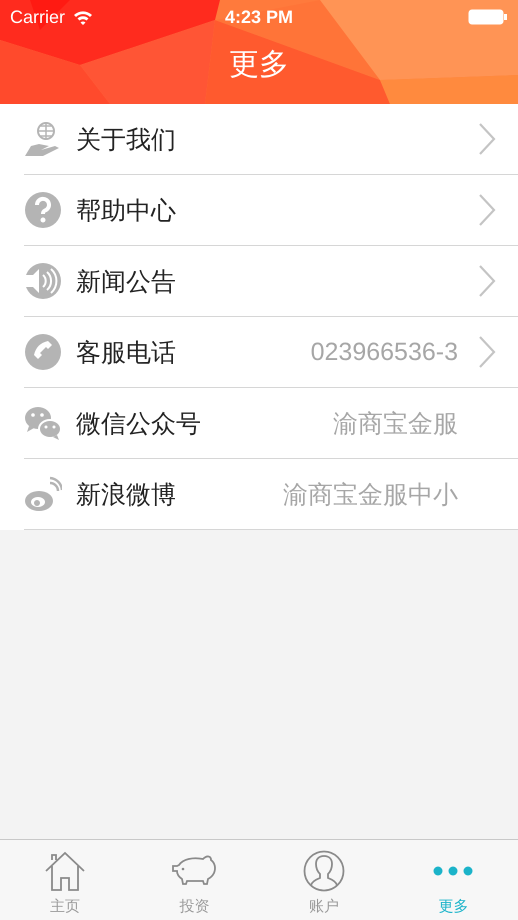 Image resolution: width=518 pixels, height=920 pixels. What do you see at coordinates (271, 210) in the screenshot?
I see `menu-row: 帮助中心` at bounding box center [271, 210].